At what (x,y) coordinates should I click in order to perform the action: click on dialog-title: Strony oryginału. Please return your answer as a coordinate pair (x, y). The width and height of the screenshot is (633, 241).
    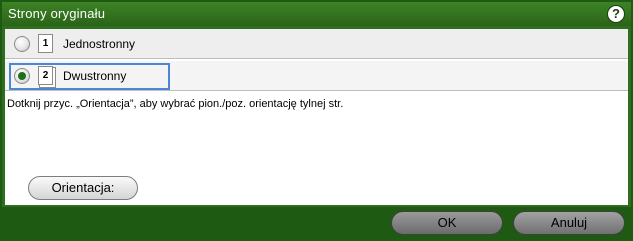
    Looking at the image, I should click on (57, 13).